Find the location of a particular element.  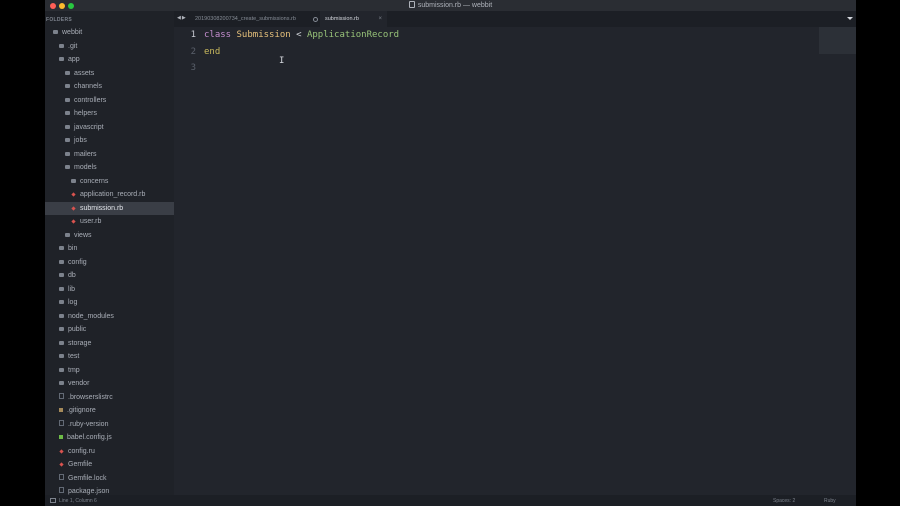

sidebar-item-label: lib is located at coordinates (72, 289).